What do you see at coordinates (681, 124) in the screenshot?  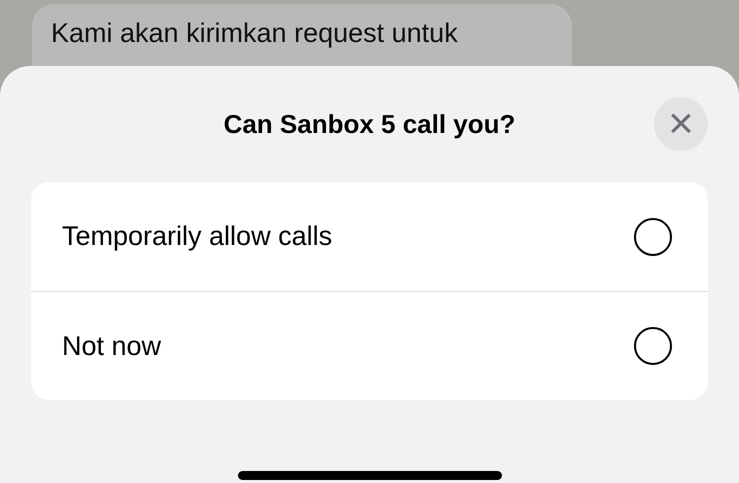 I see `close-button: ×` at bounding box center [681, 124].